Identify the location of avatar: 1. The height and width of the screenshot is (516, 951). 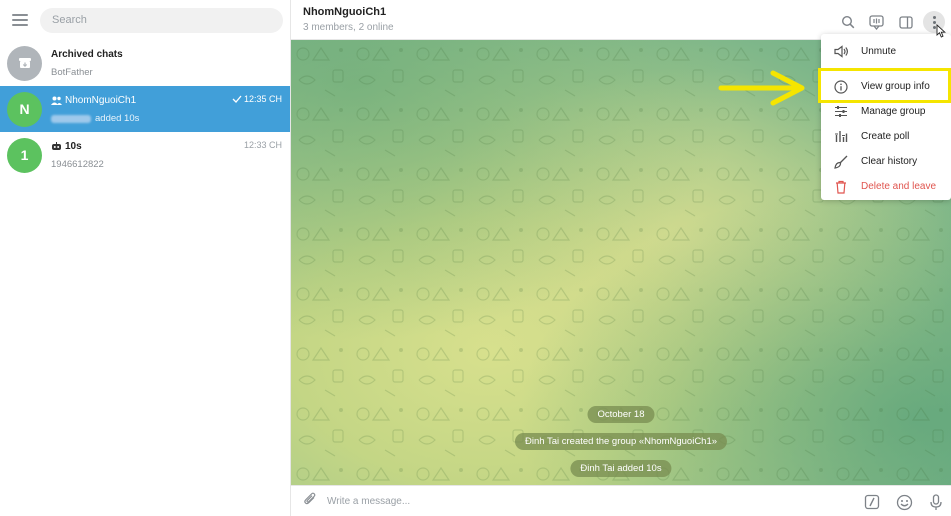
(24, 155).